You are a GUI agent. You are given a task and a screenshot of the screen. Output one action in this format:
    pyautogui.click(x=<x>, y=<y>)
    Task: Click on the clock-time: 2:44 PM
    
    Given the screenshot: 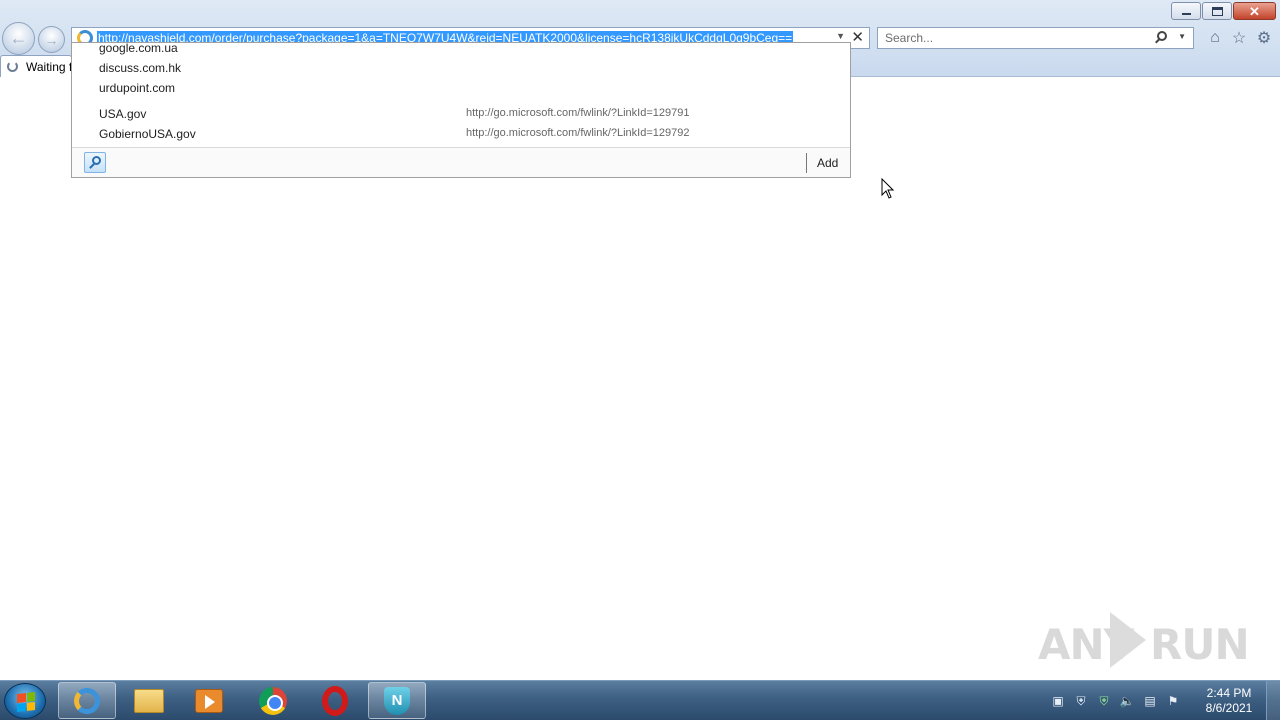 What is the action you would take?
    pyautogui.click(x=1229, y=693)
    